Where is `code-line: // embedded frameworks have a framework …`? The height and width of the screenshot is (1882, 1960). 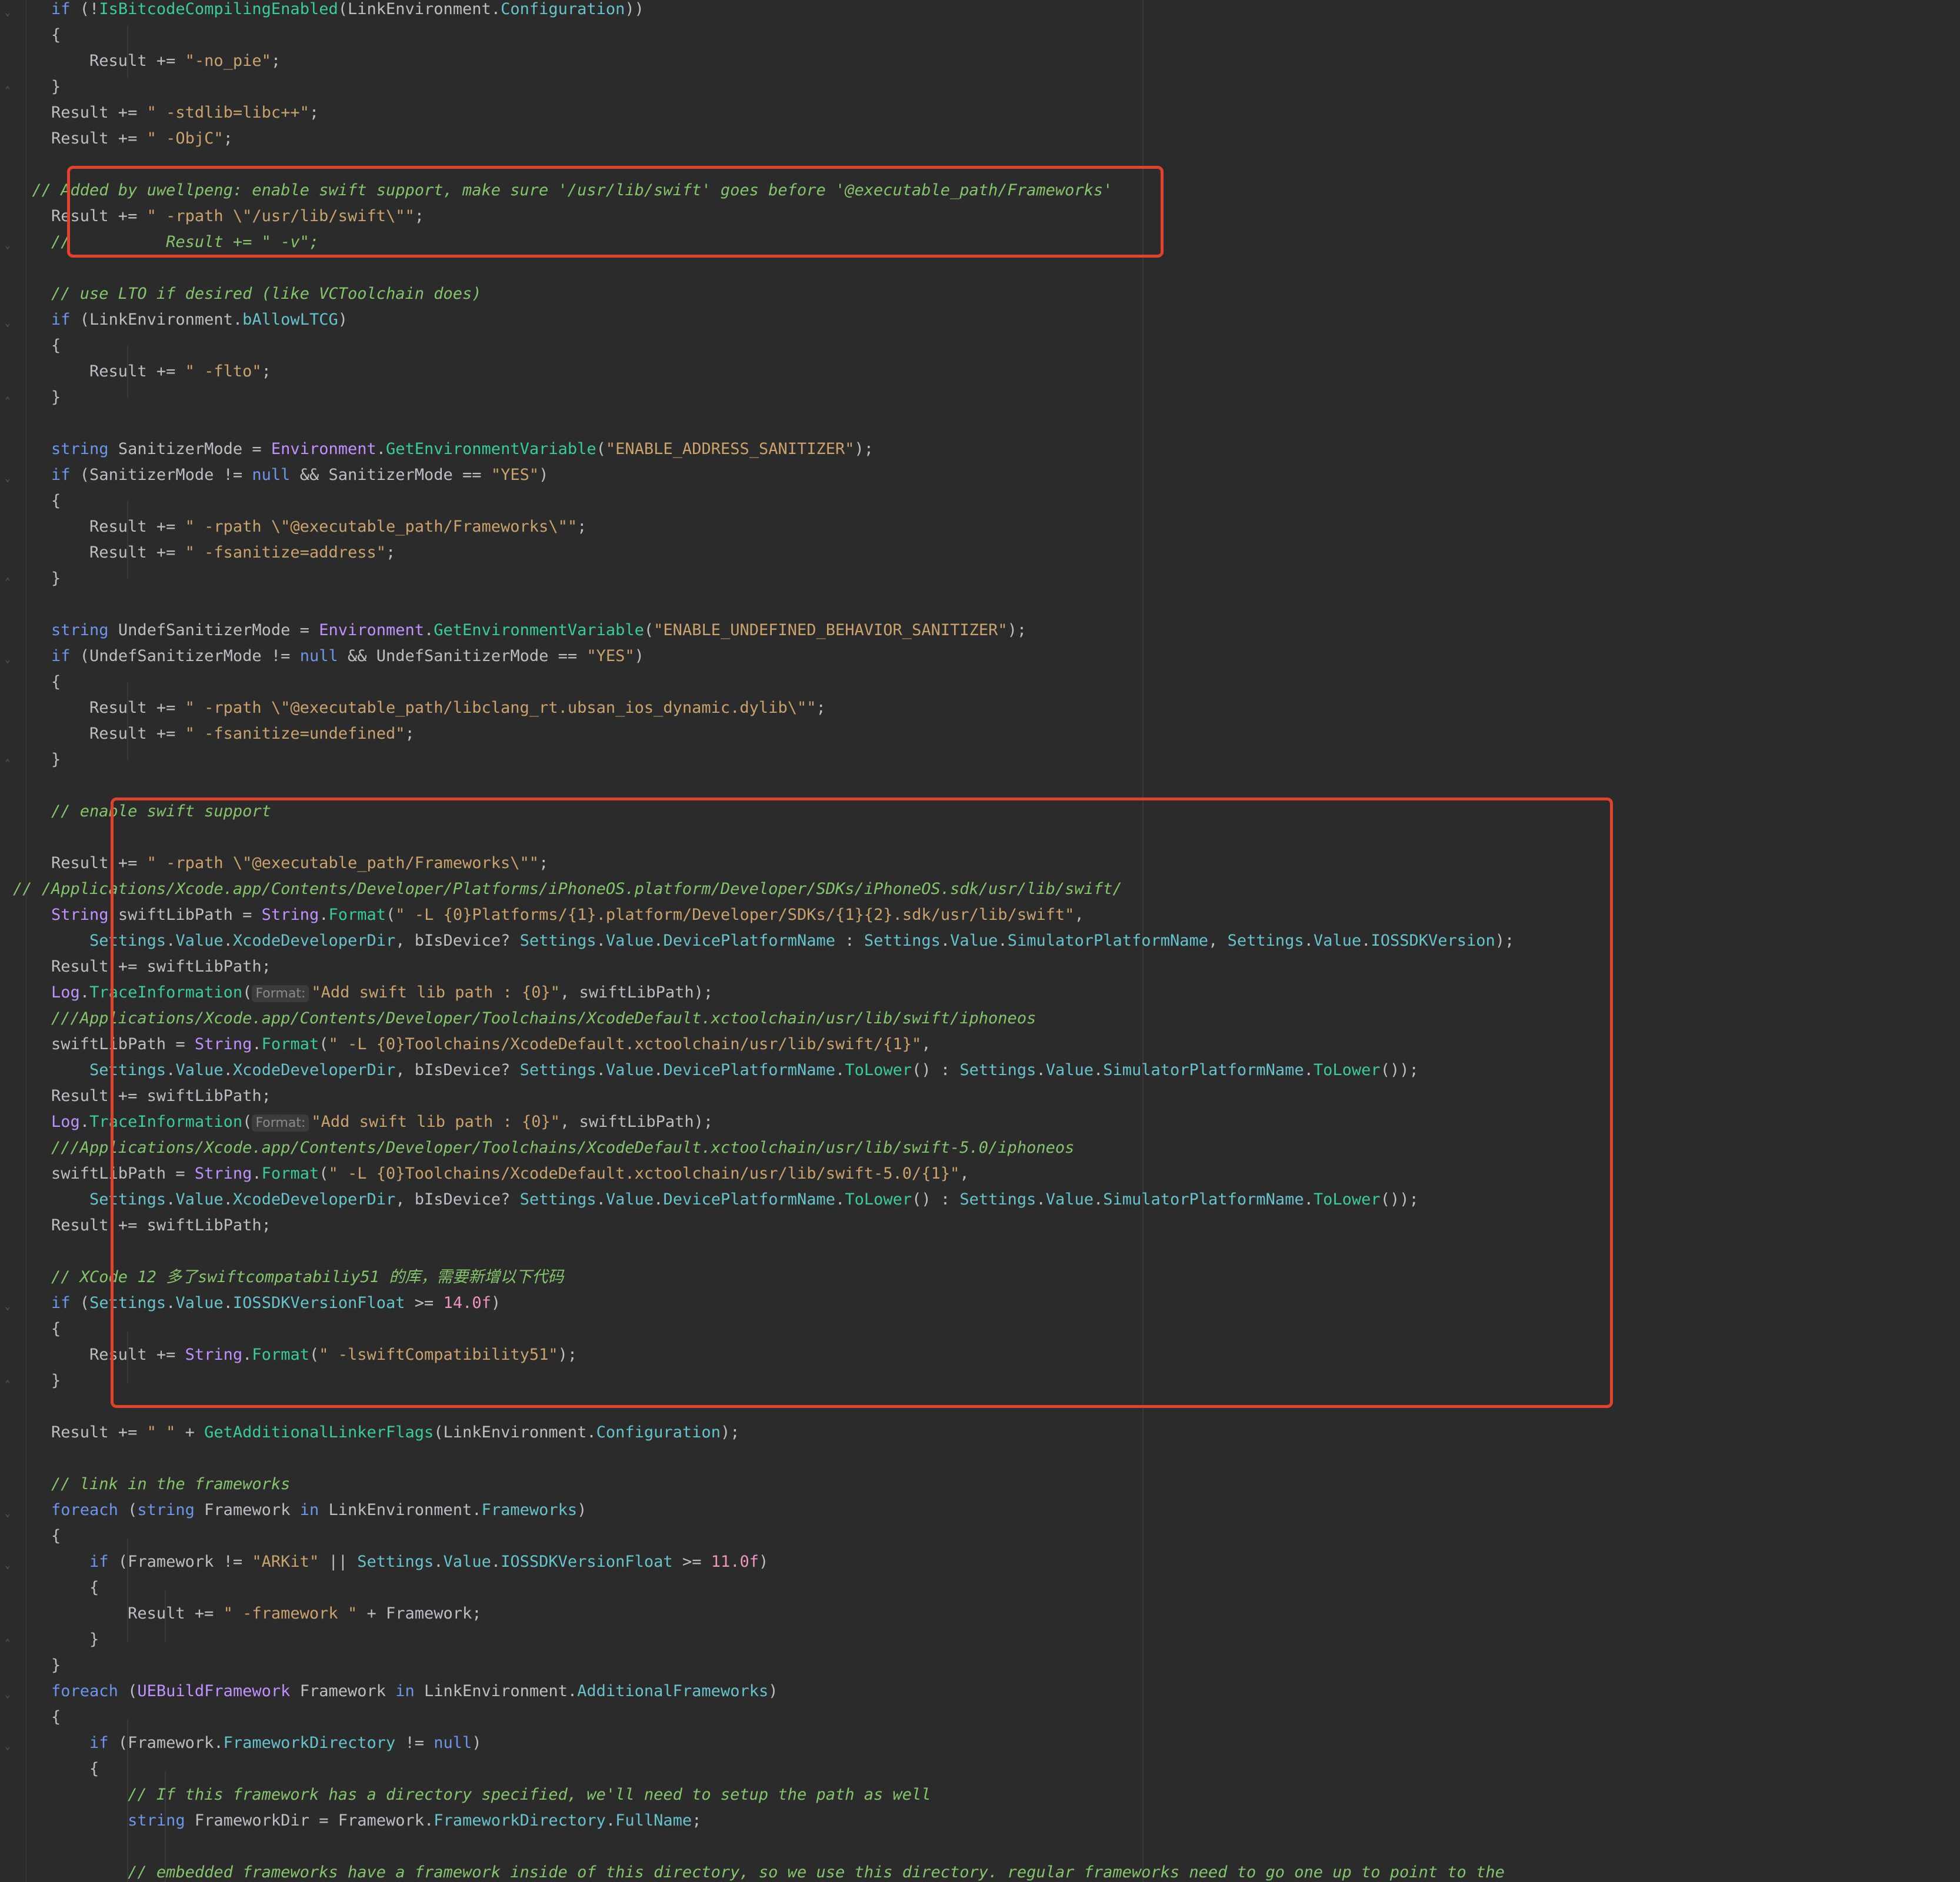
code-line: // embedded frameworks have a framework … is located at coordinates (759, 1871).